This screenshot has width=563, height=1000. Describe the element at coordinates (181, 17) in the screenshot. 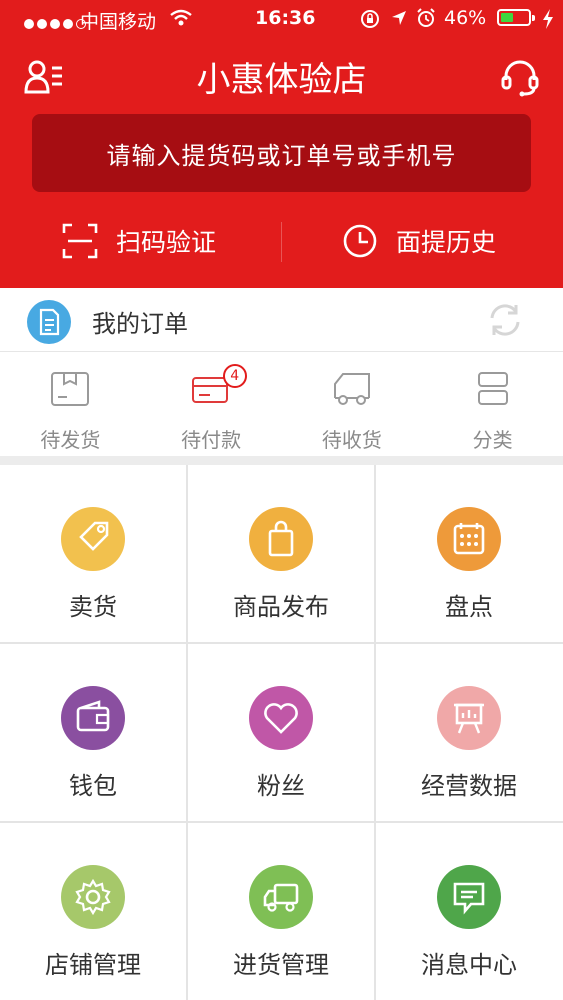

I see `wifi-icon` at that location.